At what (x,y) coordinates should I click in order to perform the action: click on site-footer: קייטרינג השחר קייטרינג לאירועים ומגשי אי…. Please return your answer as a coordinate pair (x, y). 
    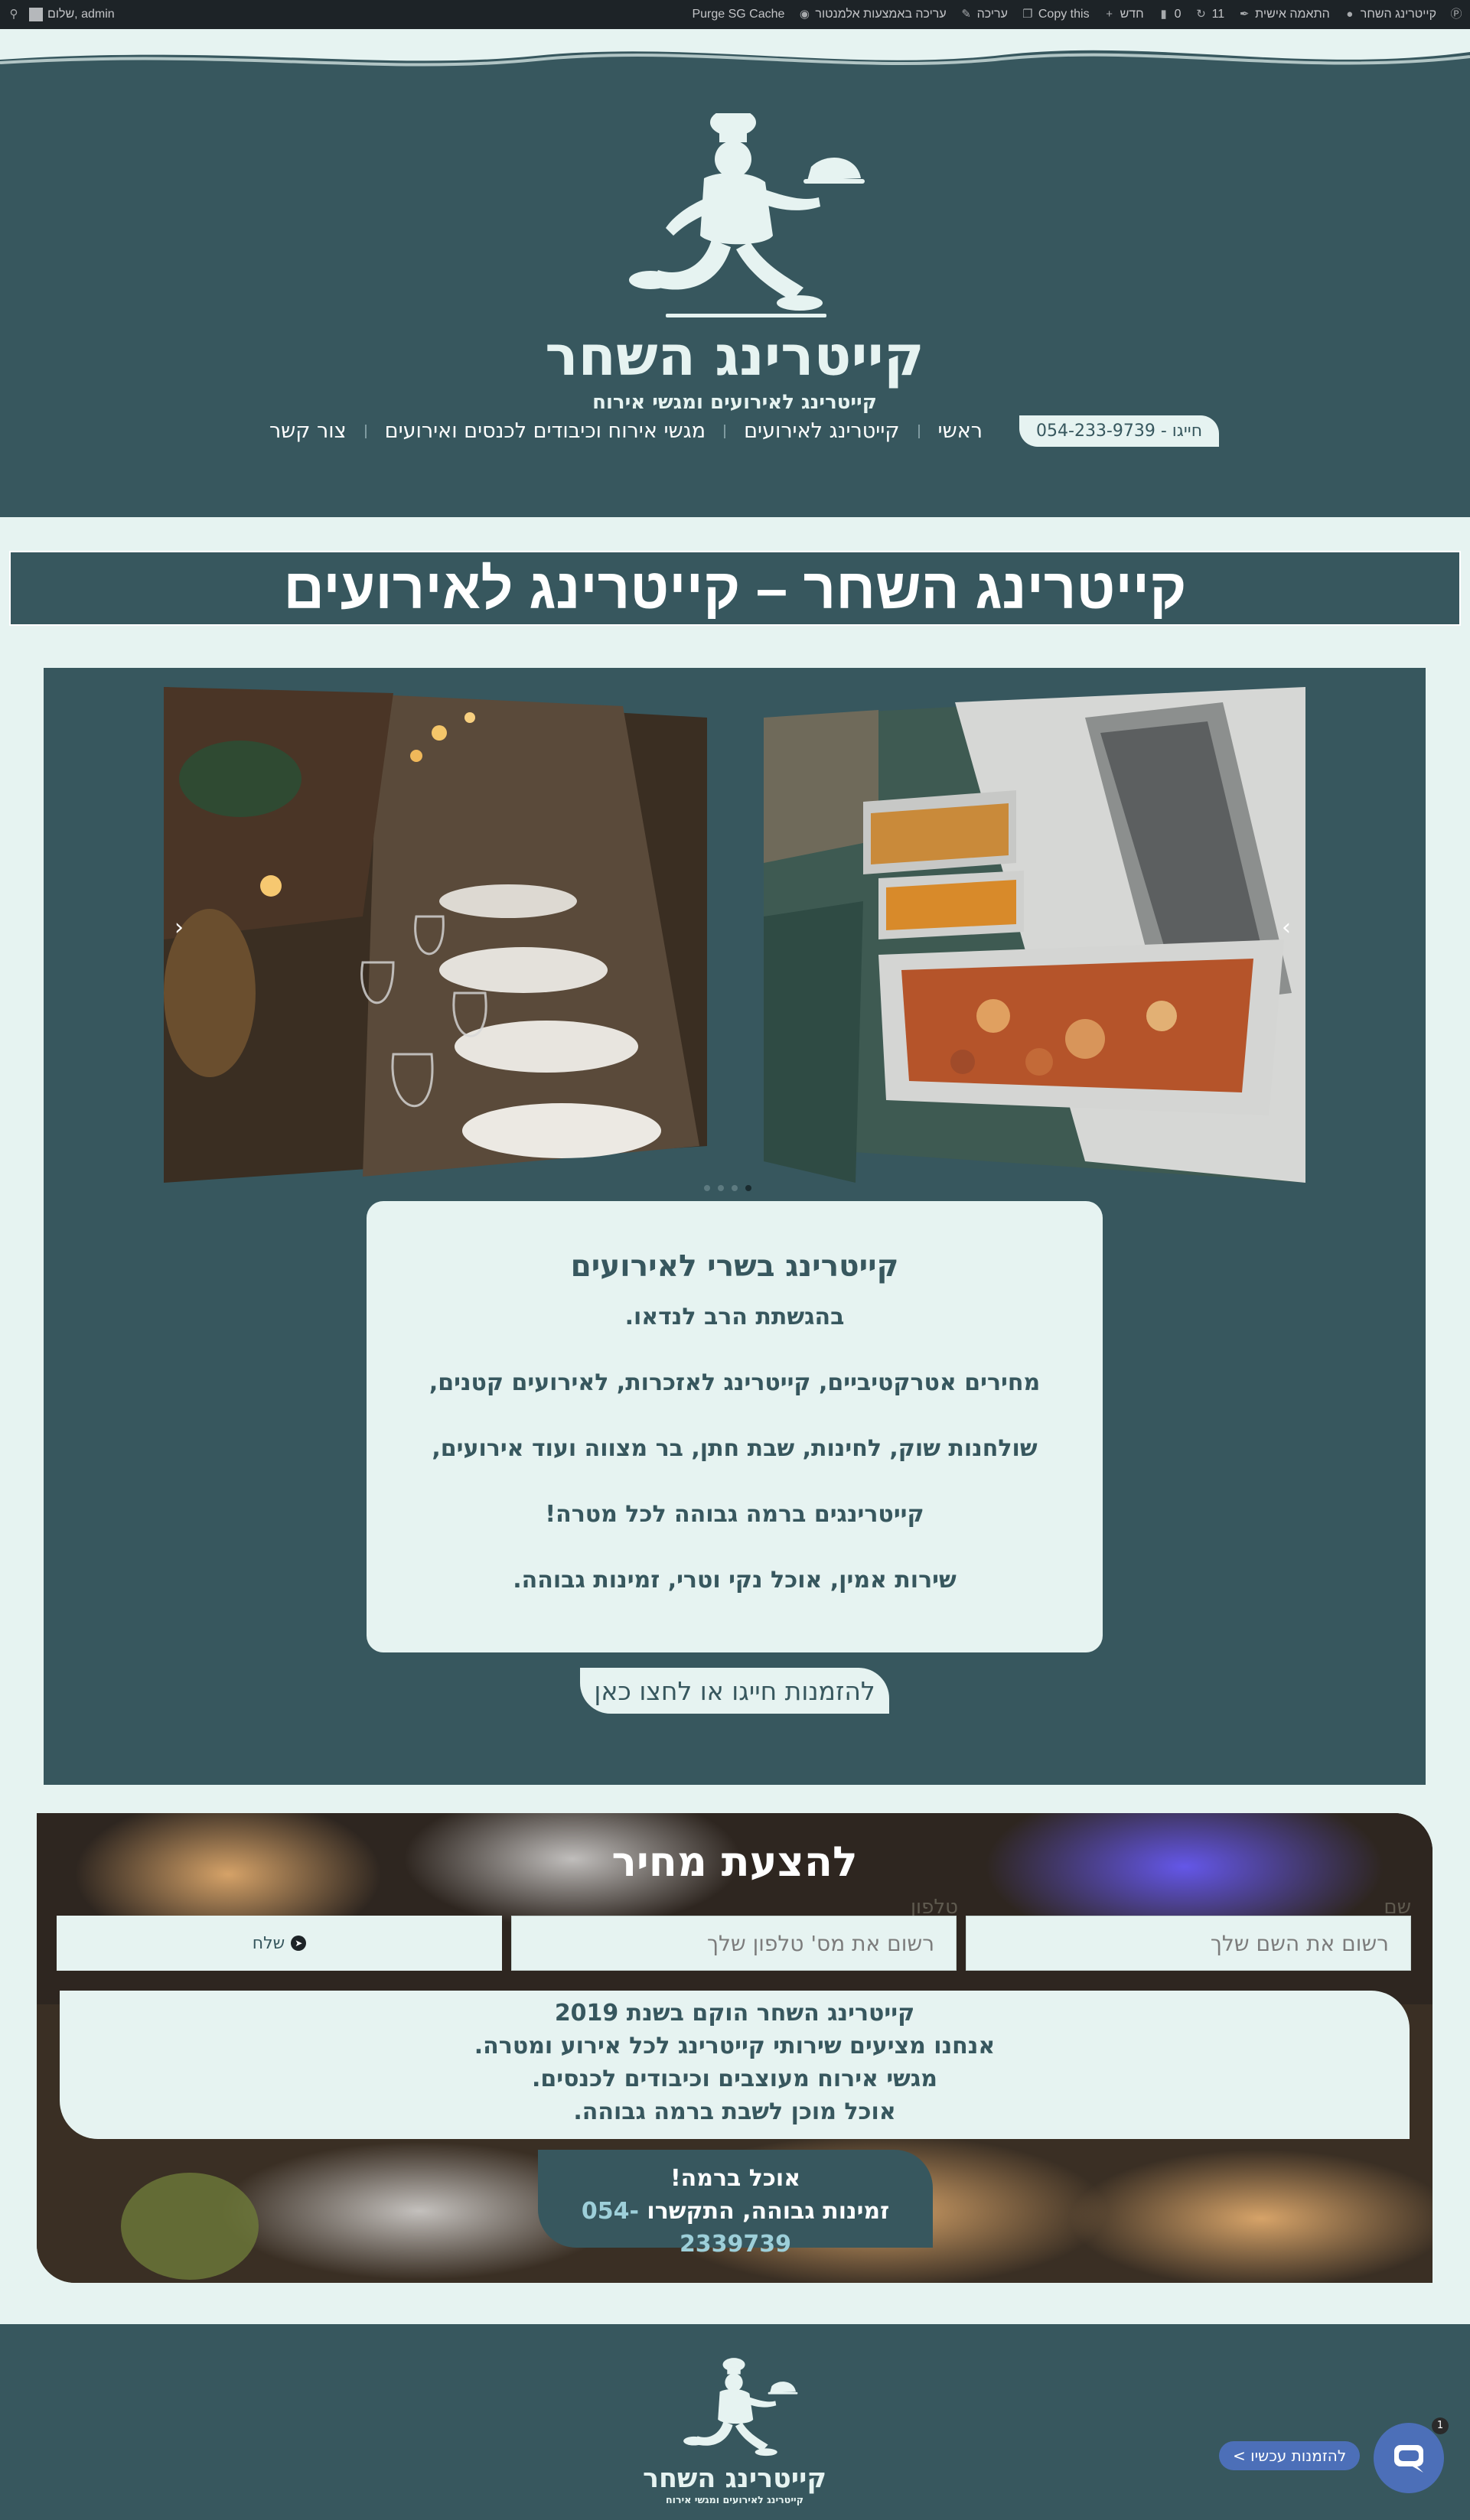
    Looking at the image, I should click on (735, 2422).